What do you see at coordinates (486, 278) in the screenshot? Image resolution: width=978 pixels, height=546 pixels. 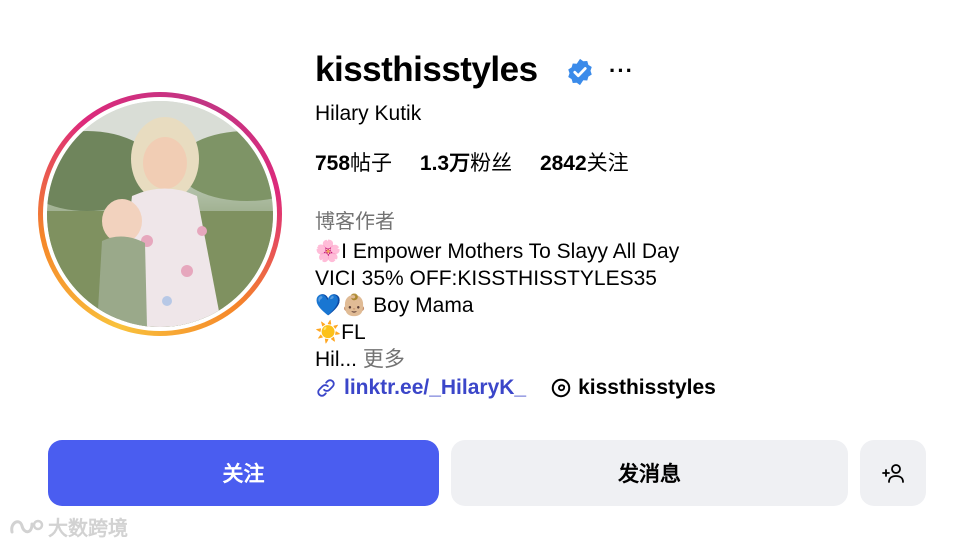 I see `bio-line: VICI 35% OFF:KISSTHISSTYLES35` at bounding box center [486, 278].